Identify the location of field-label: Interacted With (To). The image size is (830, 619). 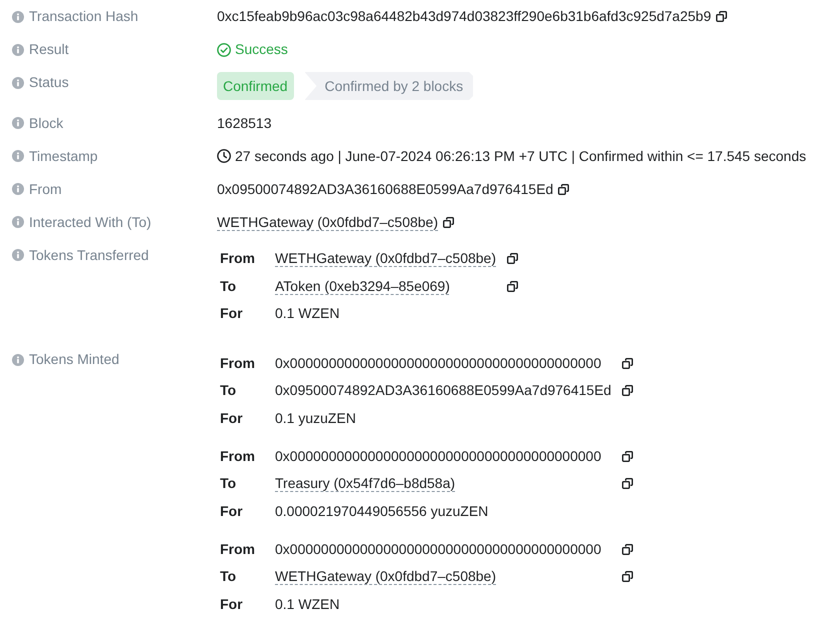
(90, 222).